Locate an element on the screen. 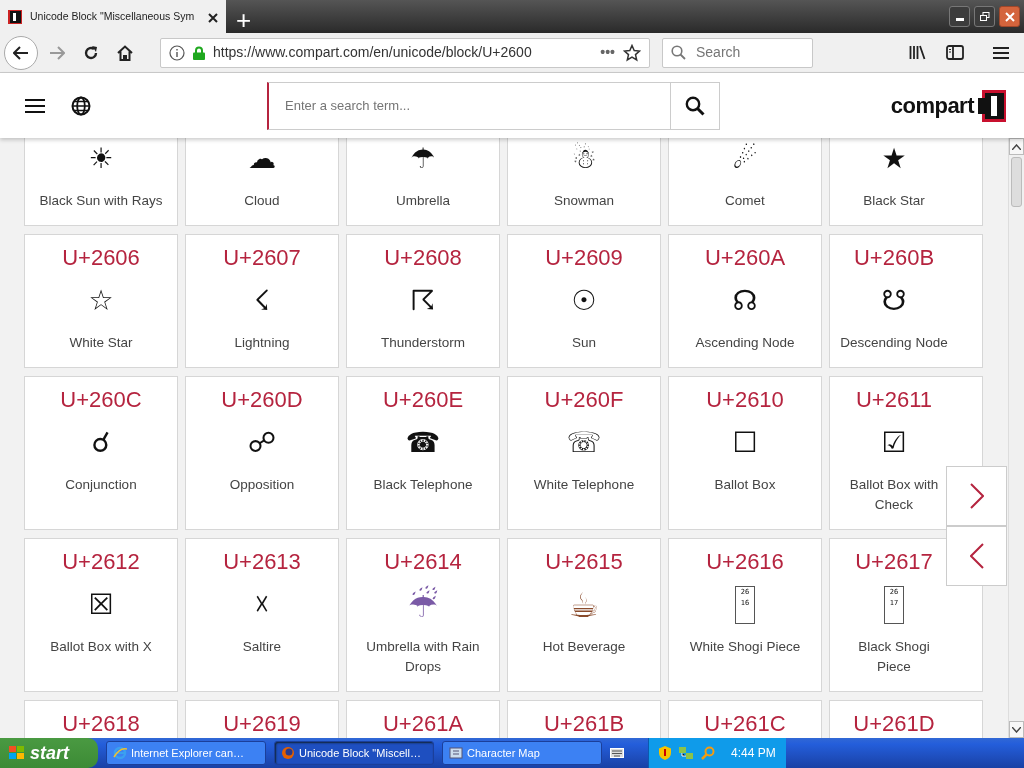  character-name: Ascending Node is located at coordinates (745, 343).